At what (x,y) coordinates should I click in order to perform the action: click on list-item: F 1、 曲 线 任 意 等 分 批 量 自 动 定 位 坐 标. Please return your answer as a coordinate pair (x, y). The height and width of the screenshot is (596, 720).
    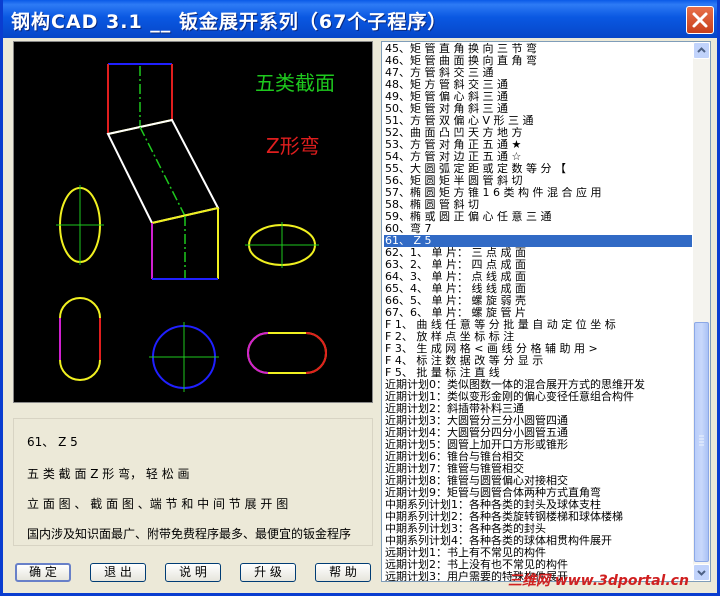
    Looking at the image, I should click on (538, 325).